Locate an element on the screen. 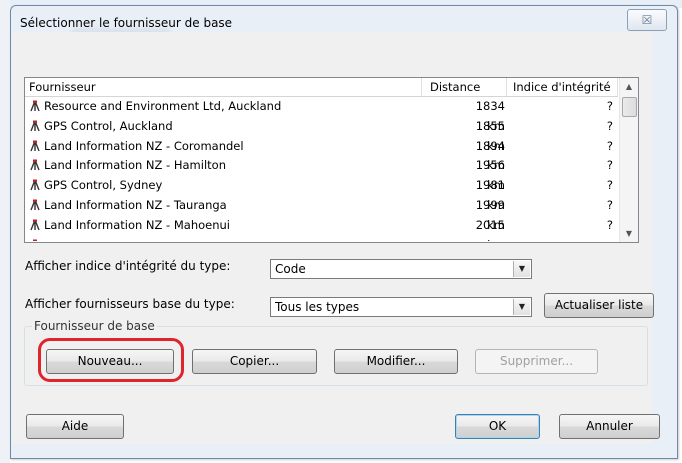 Image resolution: width=682 pixels, height=463 pixels. column-header-provider: Fournisseur is located at coordinates (223, 87).